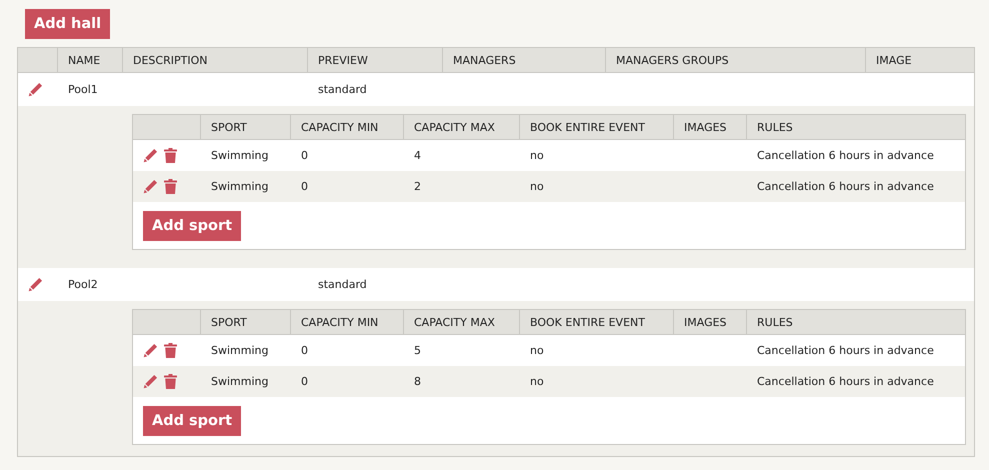  I want to click on hall-name: Pool2, so click(83, 284).